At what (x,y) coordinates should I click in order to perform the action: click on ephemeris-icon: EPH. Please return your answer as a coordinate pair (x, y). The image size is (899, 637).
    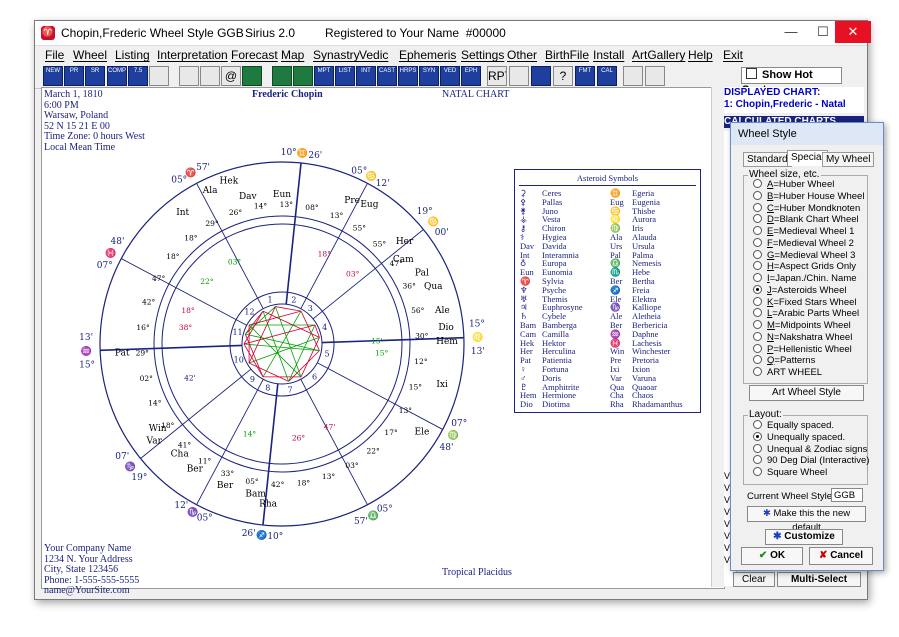
    Looking at the image, I should click on (471, 76).